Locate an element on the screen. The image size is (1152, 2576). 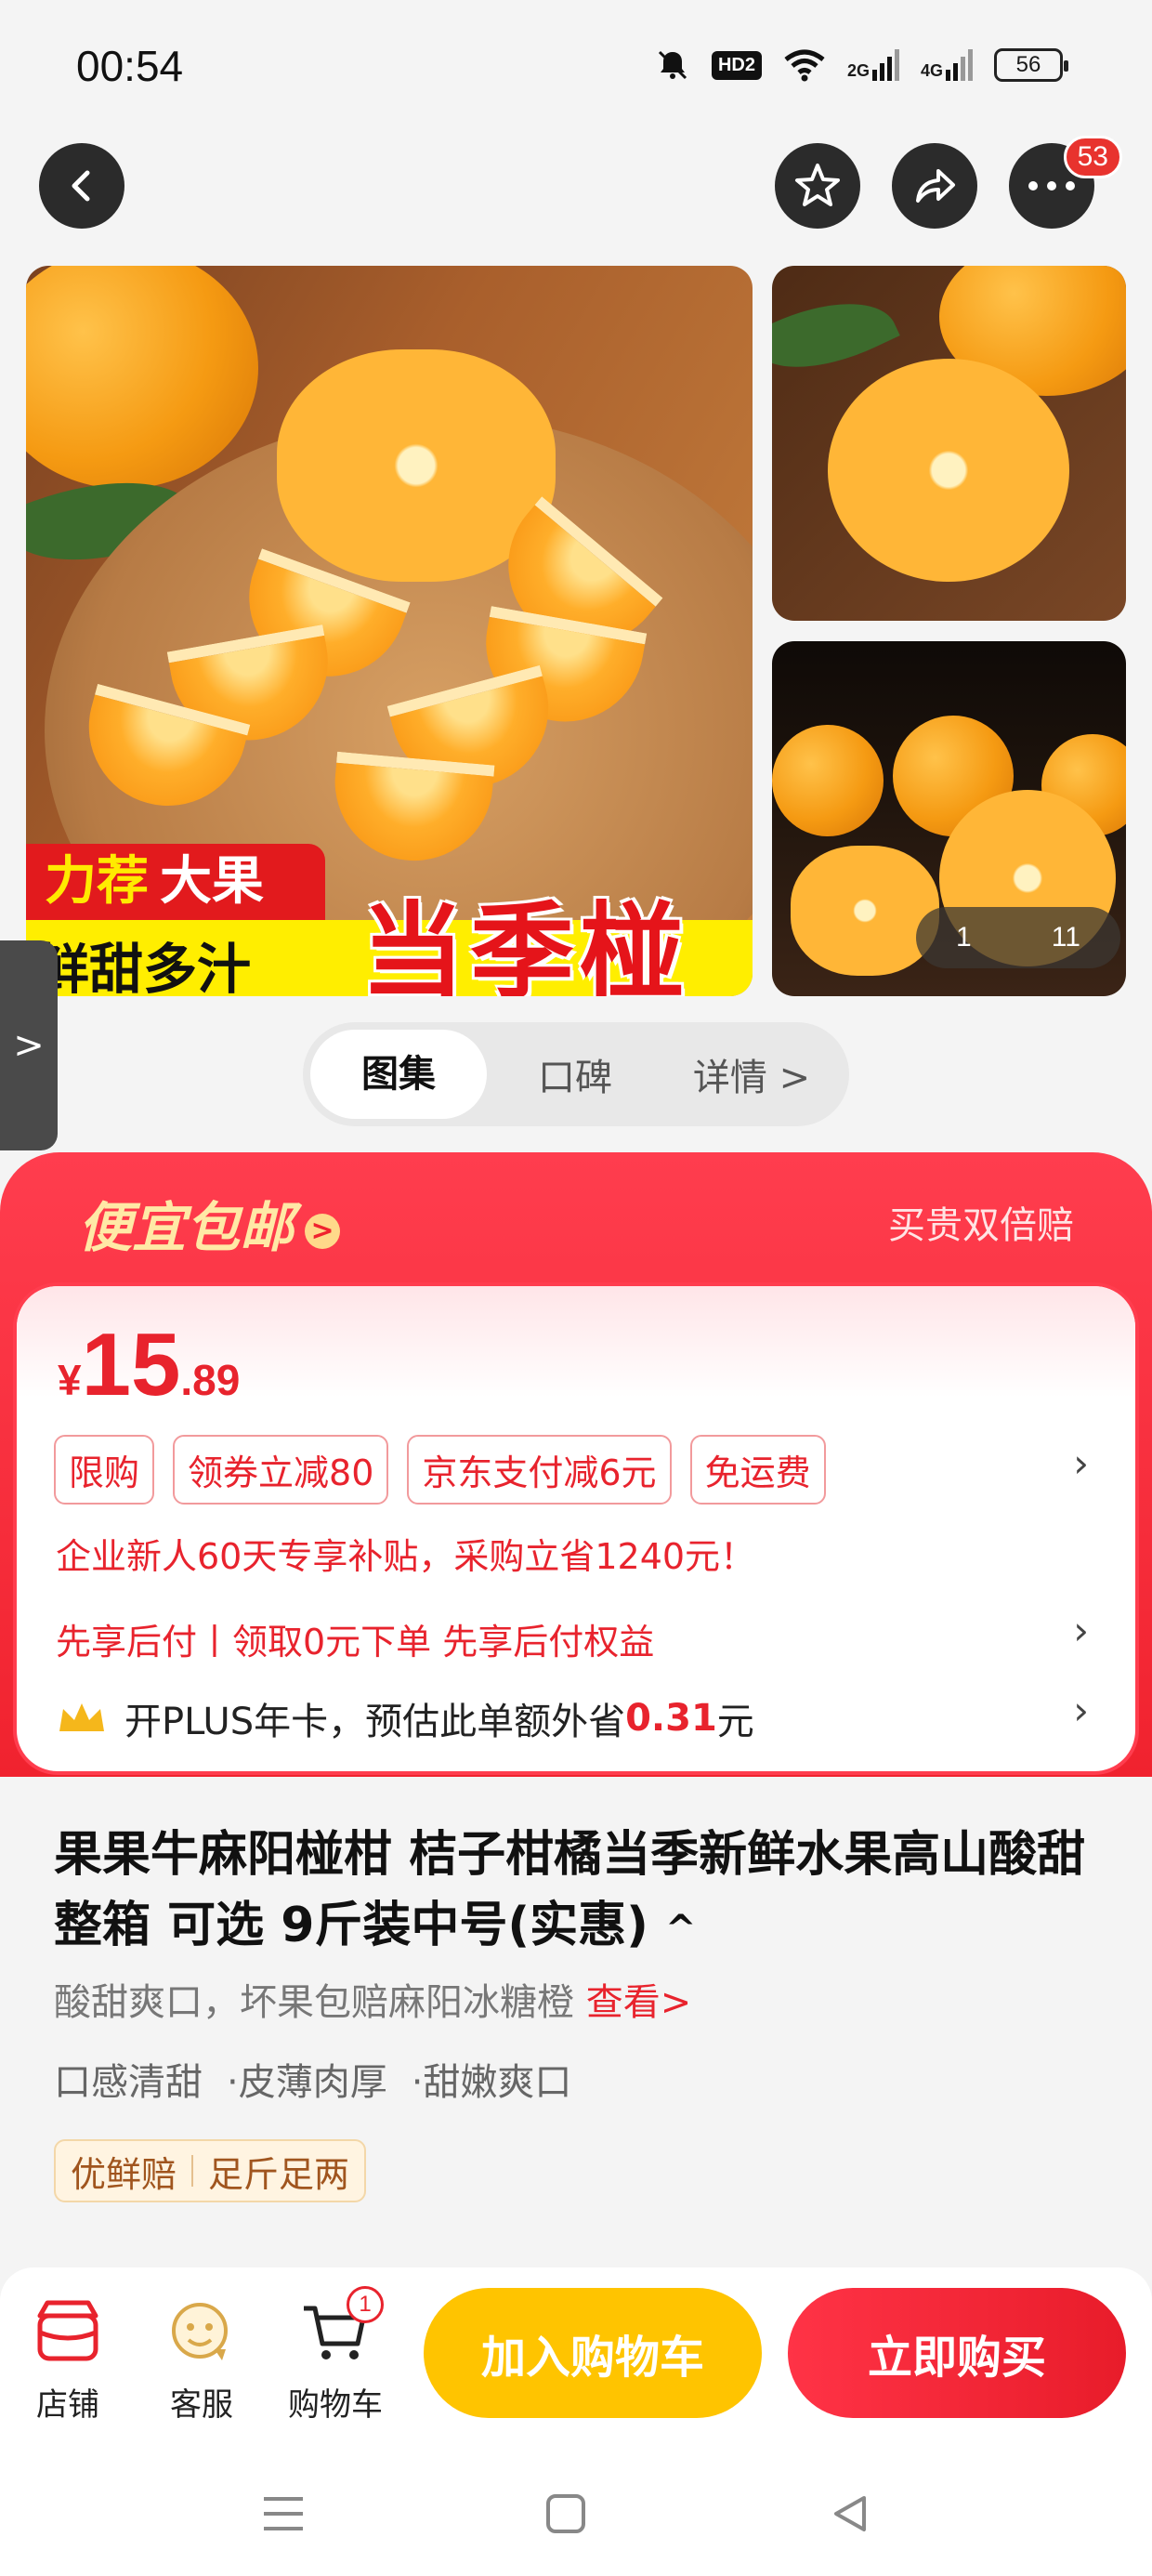
promo-strip-text: 鲜甜多汁 is located at coordinates (143, 967).